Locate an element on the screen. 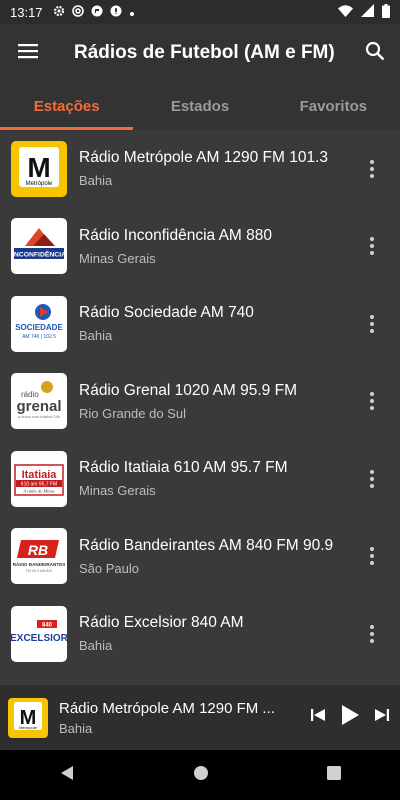 The width and height of the screenshot is (400, 800). station-state: São Paulo is located at coordinates (109, 568).